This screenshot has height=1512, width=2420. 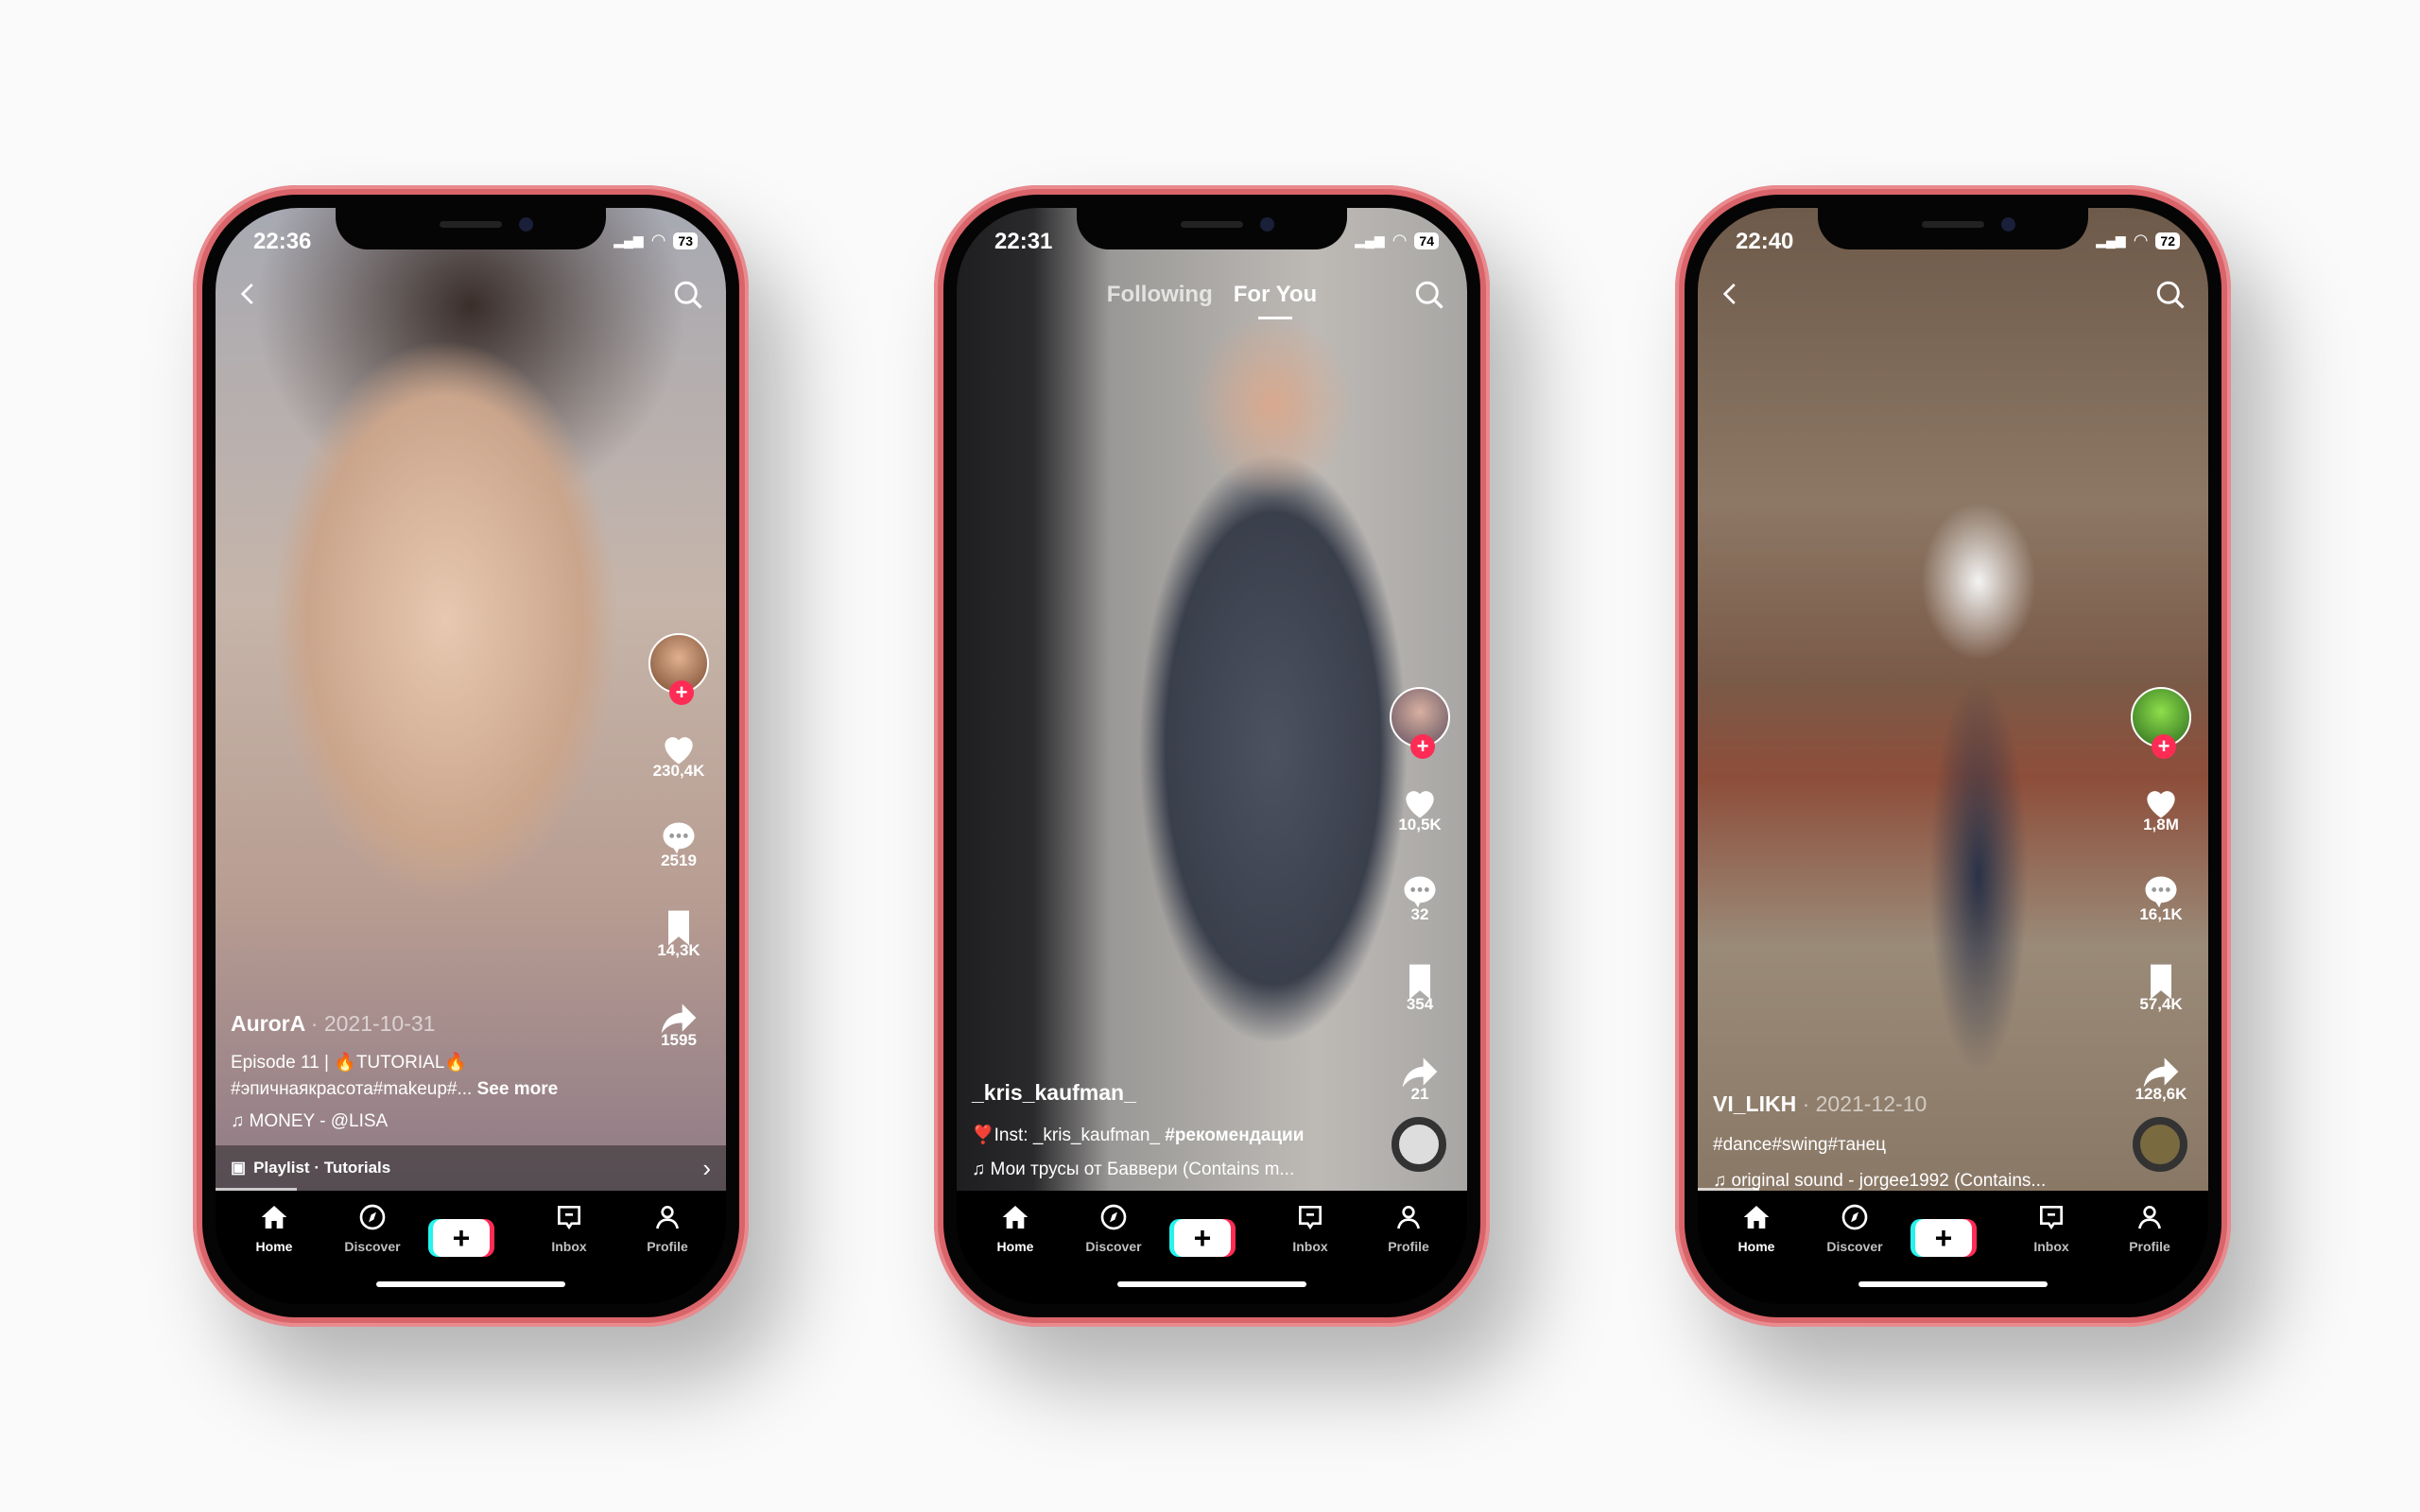 What do you see at coordinates (2161, 895) in the screenshot?
I see `action-rail: +1,8M 16,1K 57,4K 128,6K` at bounding box center [2161, 895].